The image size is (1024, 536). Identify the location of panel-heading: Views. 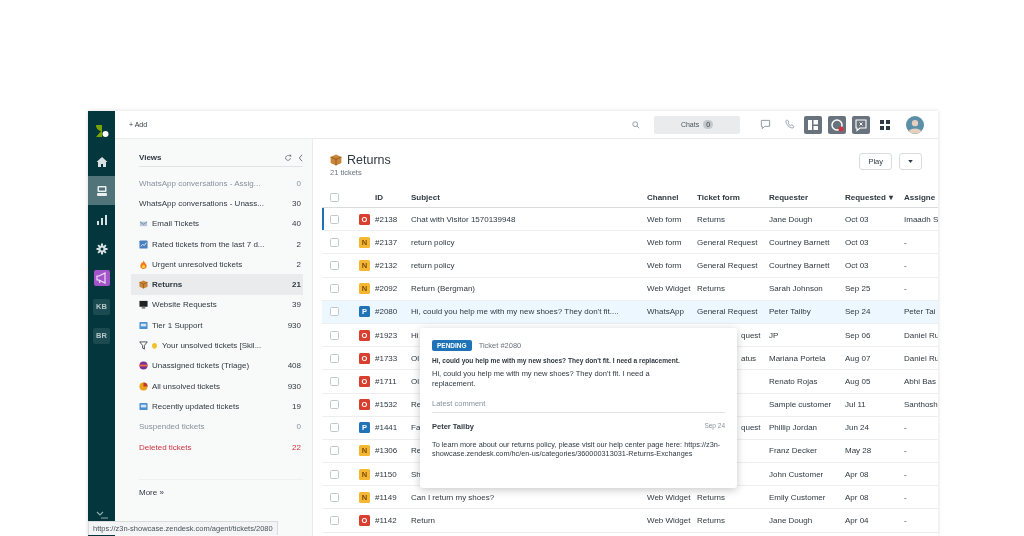
(151, 157).